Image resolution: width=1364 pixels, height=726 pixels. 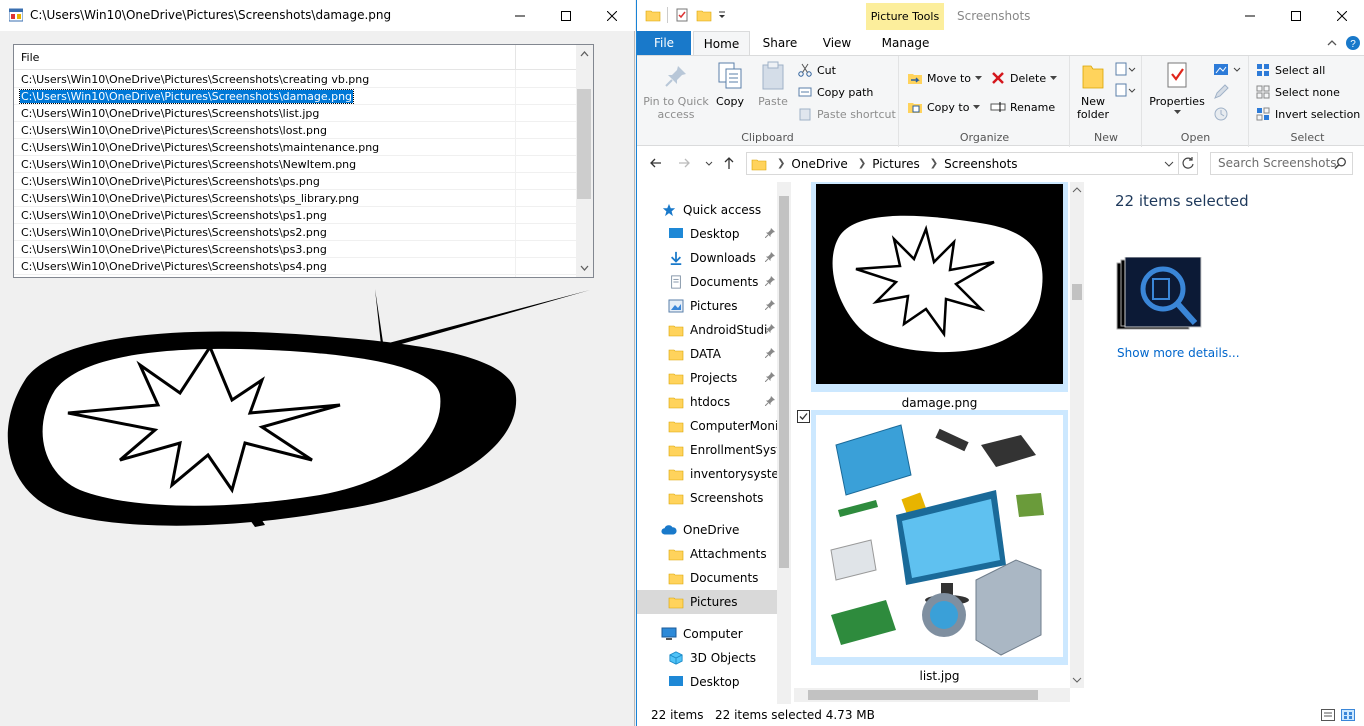 What do you see at coordinates (1281, 163) in the screenshot?
I see `search-input: Search Screenshots` at bounding box center [1281, 163].